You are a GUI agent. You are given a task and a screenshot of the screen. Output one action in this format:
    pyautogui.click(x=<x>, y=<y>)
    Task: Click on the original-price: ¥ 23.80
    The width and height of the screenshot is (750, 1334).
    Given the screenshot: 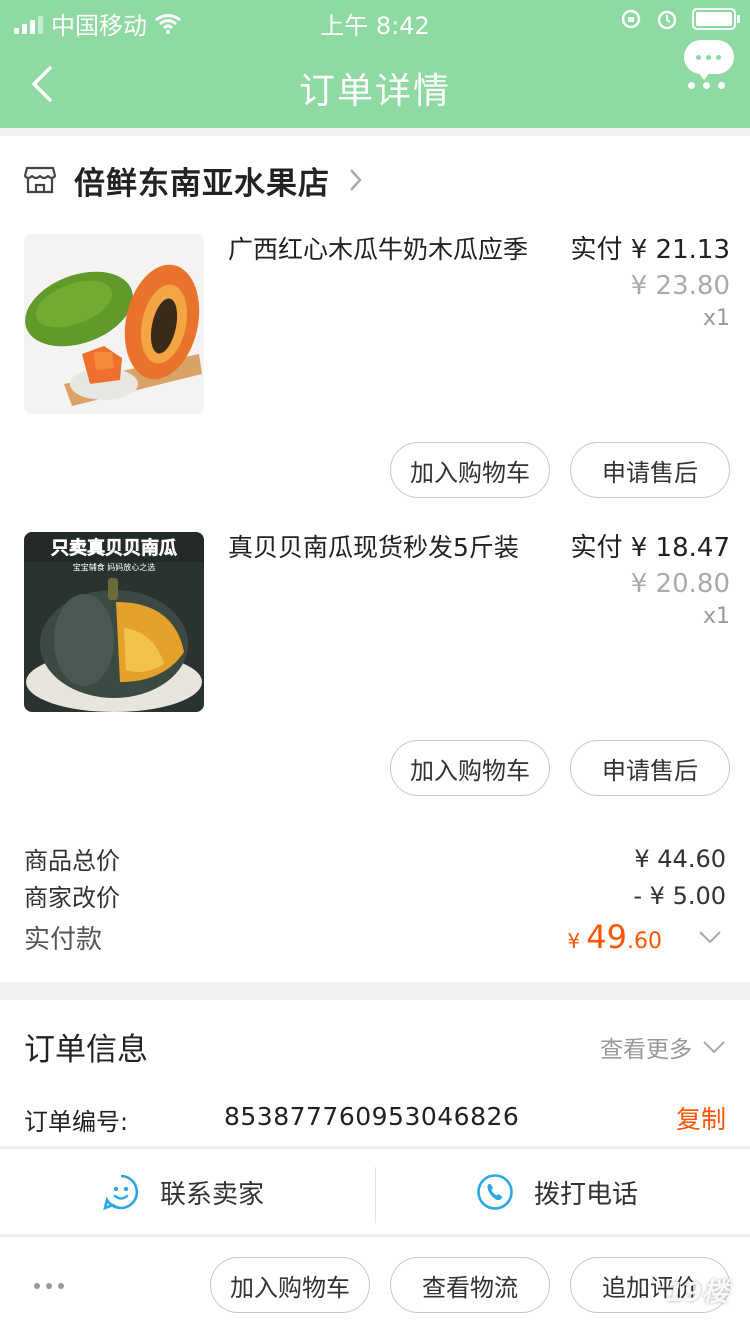 What is the action you would take?
    pyautogui.click(x=680, y=286)
    